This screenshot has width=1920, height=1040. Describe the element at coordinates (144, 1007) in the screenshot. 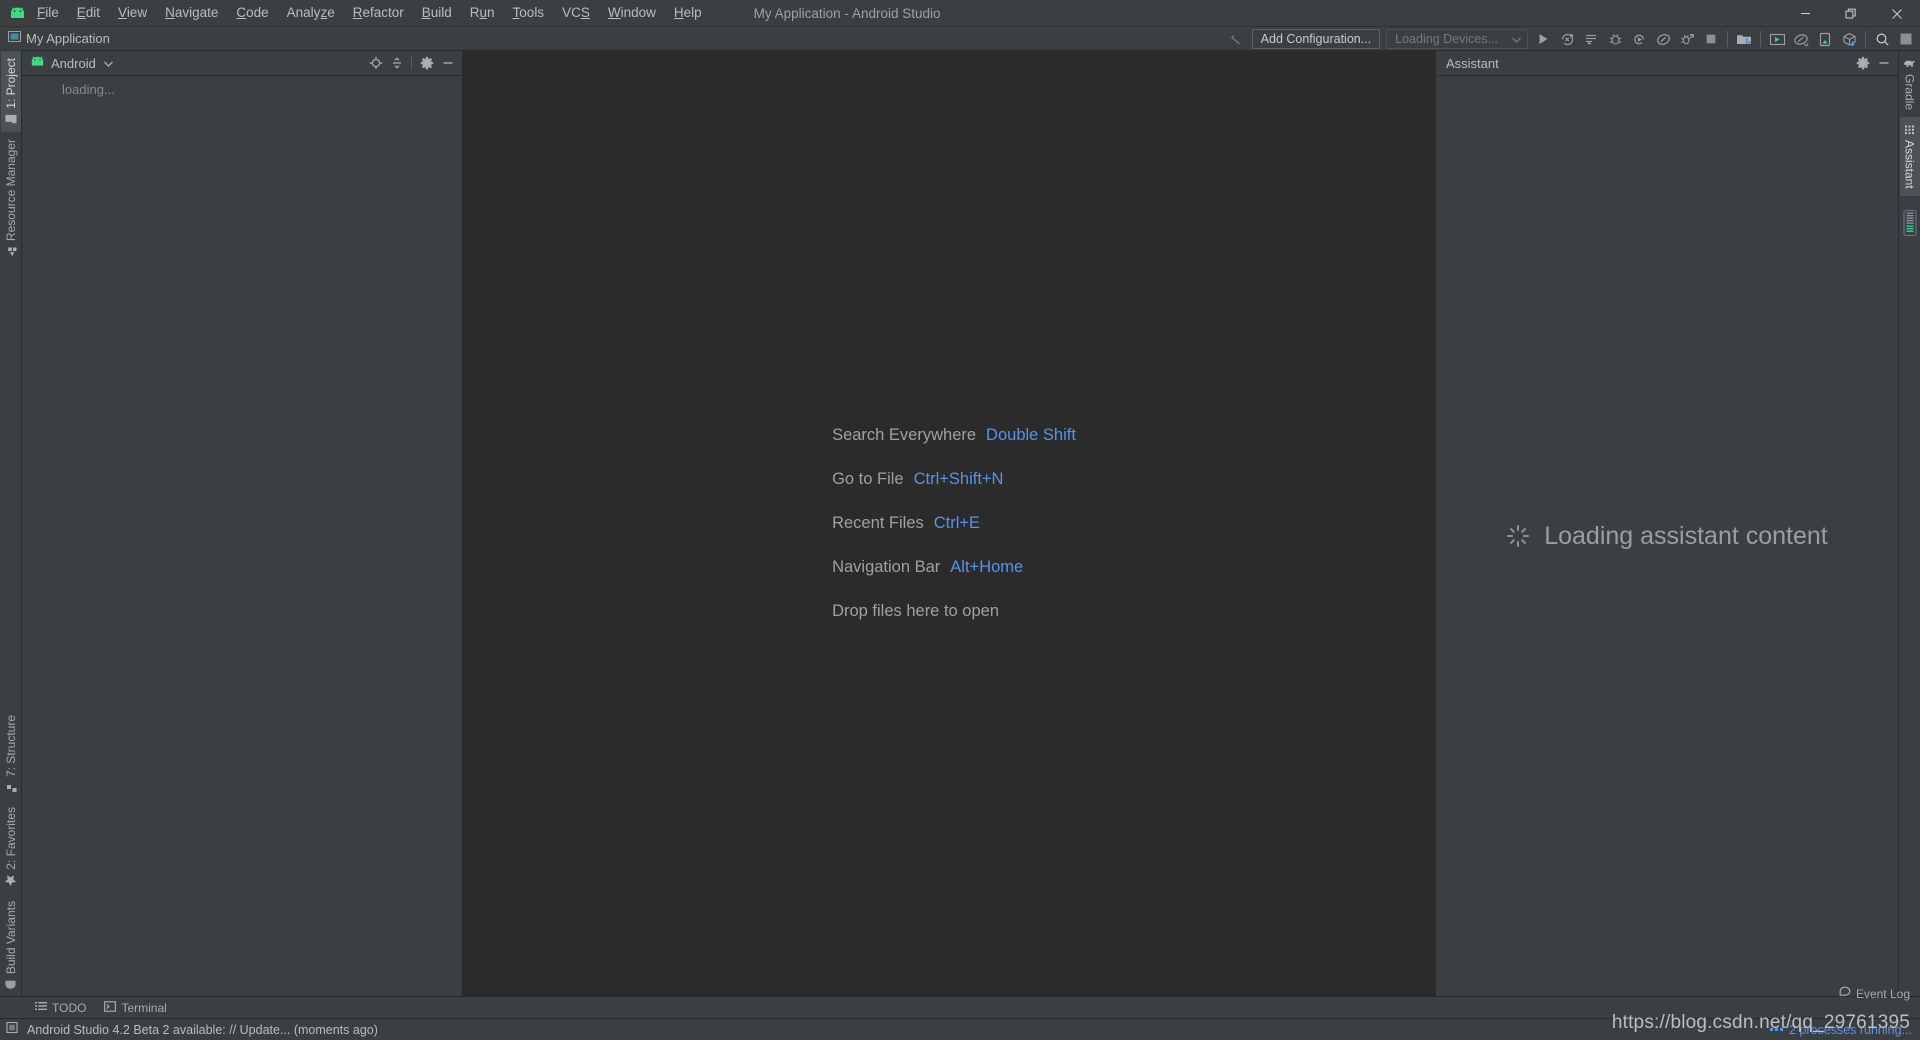

I see `bottom-tab-label: Terminal` at that location.